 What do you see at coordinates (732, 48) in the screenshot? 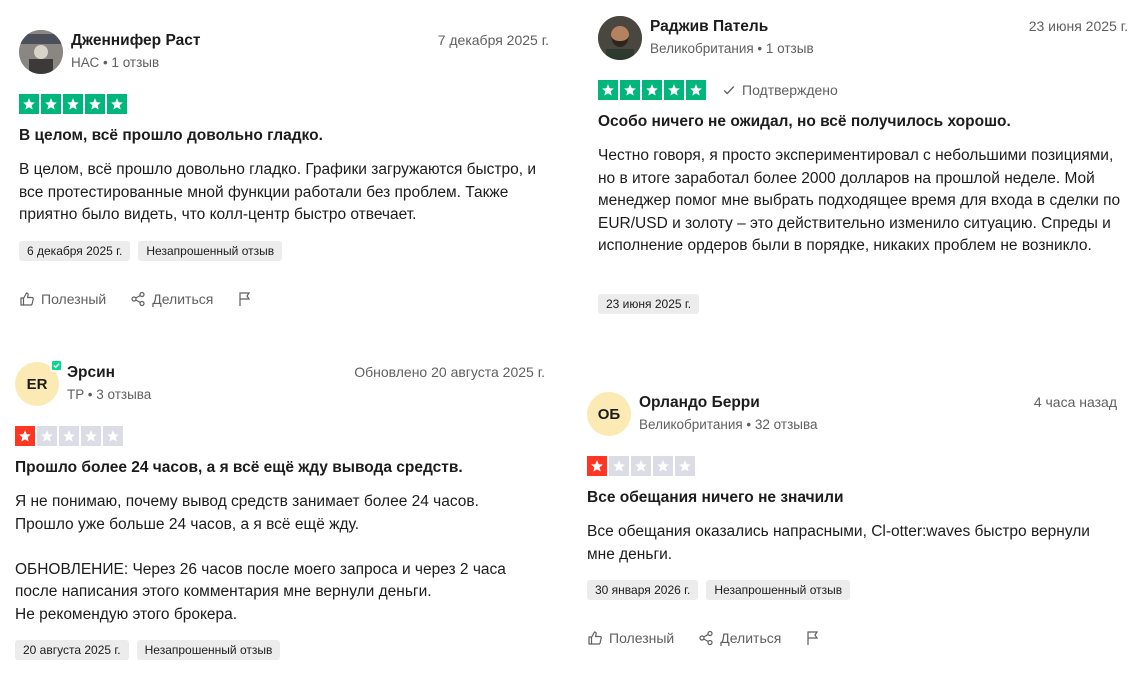
I see `reviewer-meta: Великобритания • 1 отзыв` at bounding box center [732, 48].